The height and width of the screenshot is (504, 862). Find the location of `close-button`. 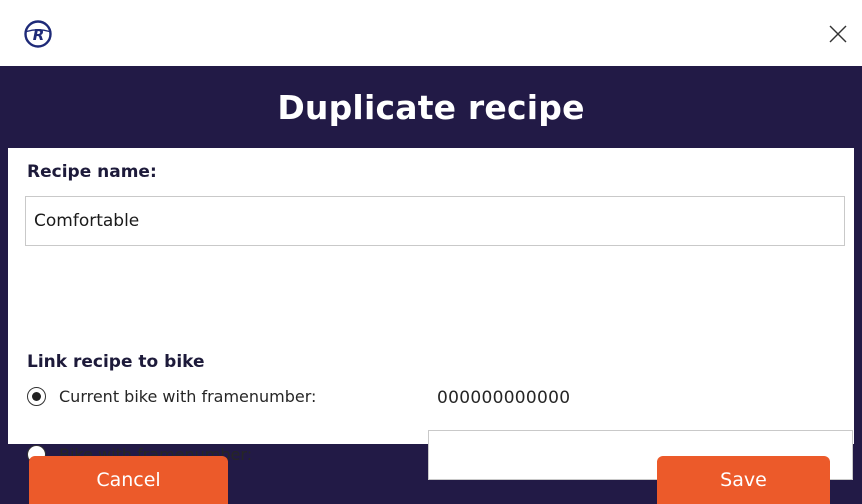

close-button is located at coordinates (838, 34).